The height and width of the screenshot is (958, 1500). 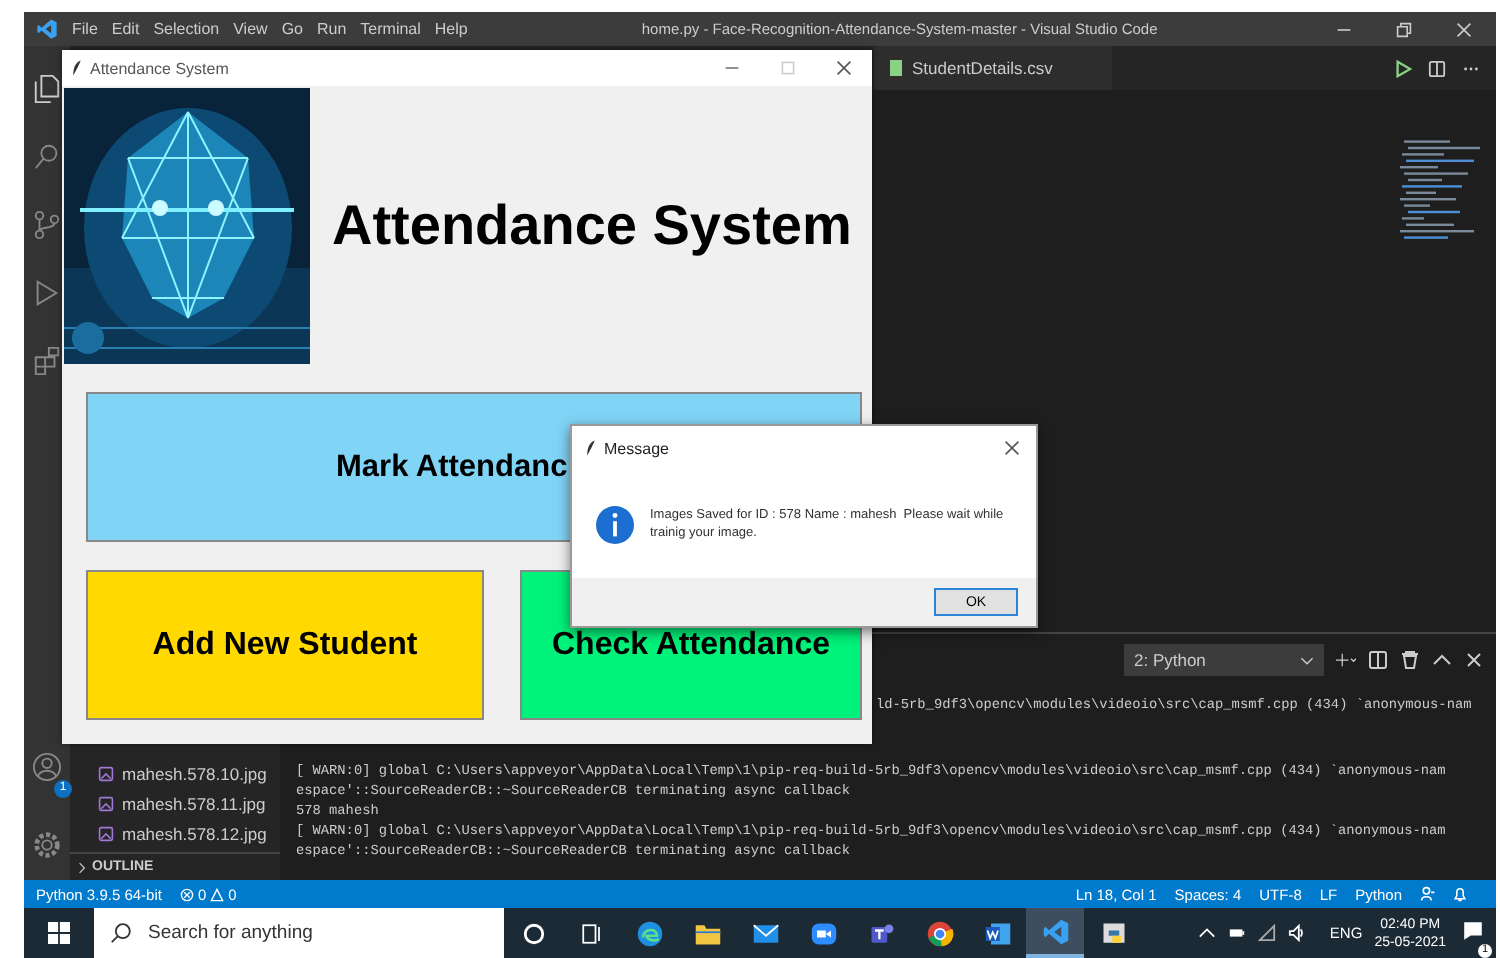 I want to click on menu-item: Help, so click(x=451, y=29).